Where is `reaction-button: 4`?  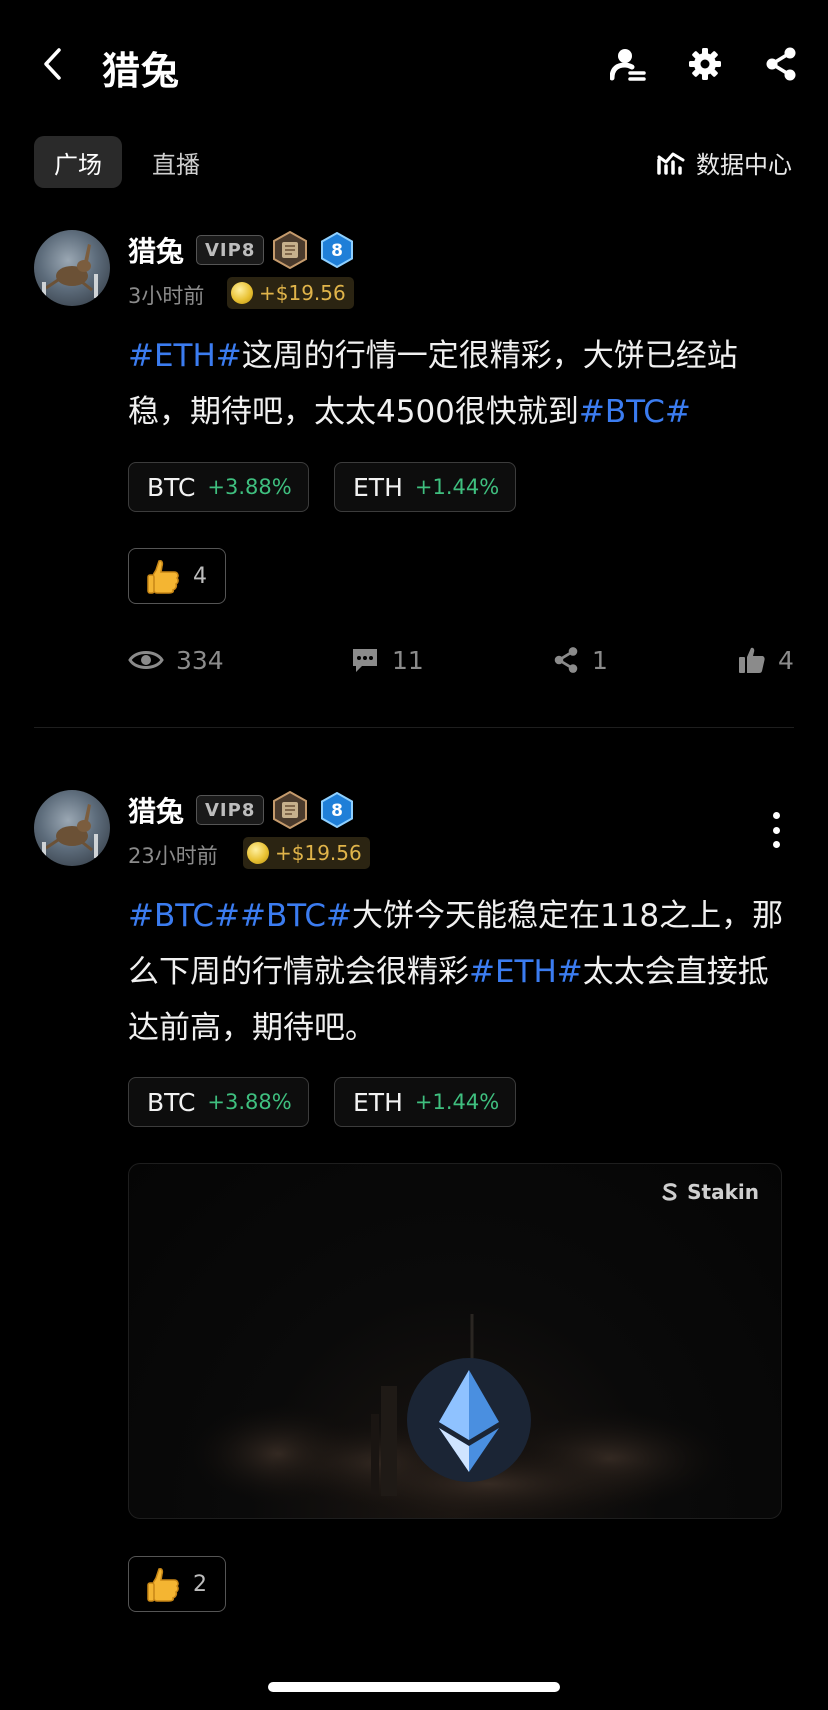 reaction-button: 4 is located at coordinates (177, 576).